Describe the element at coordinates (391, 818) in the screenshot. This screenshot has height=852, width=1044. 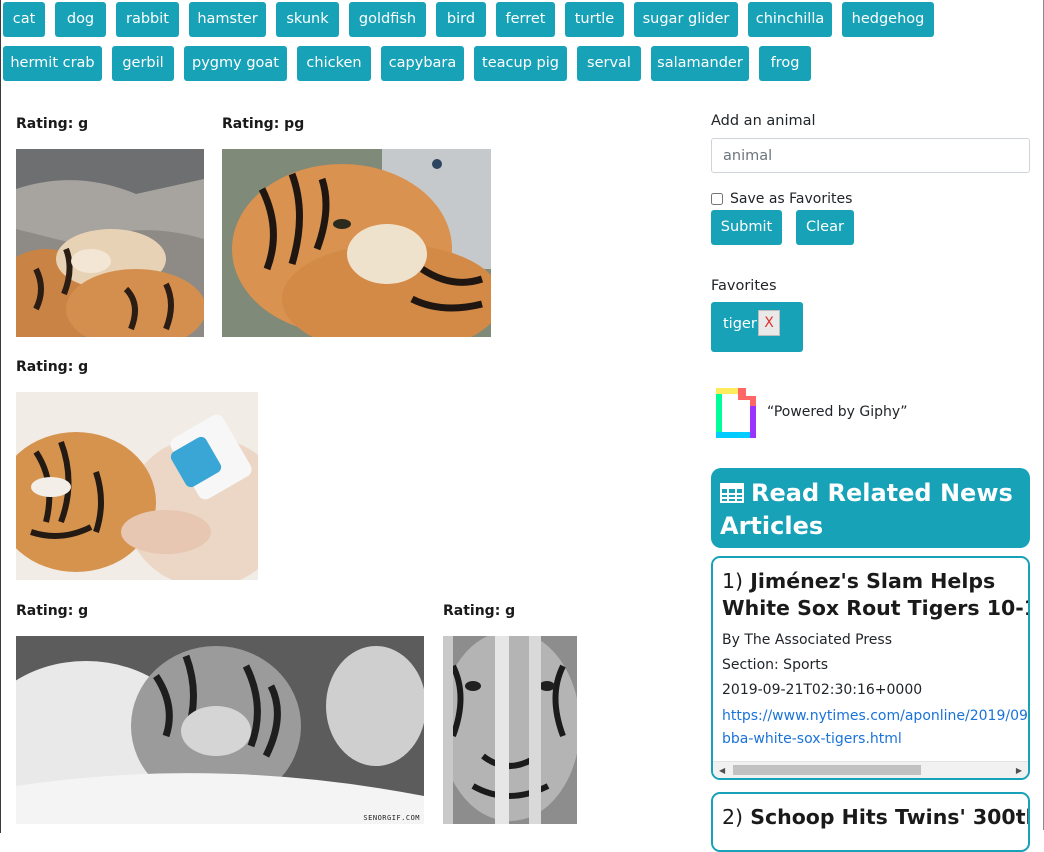
I see `gif-watermark: SENORGIF.COM` at that location.